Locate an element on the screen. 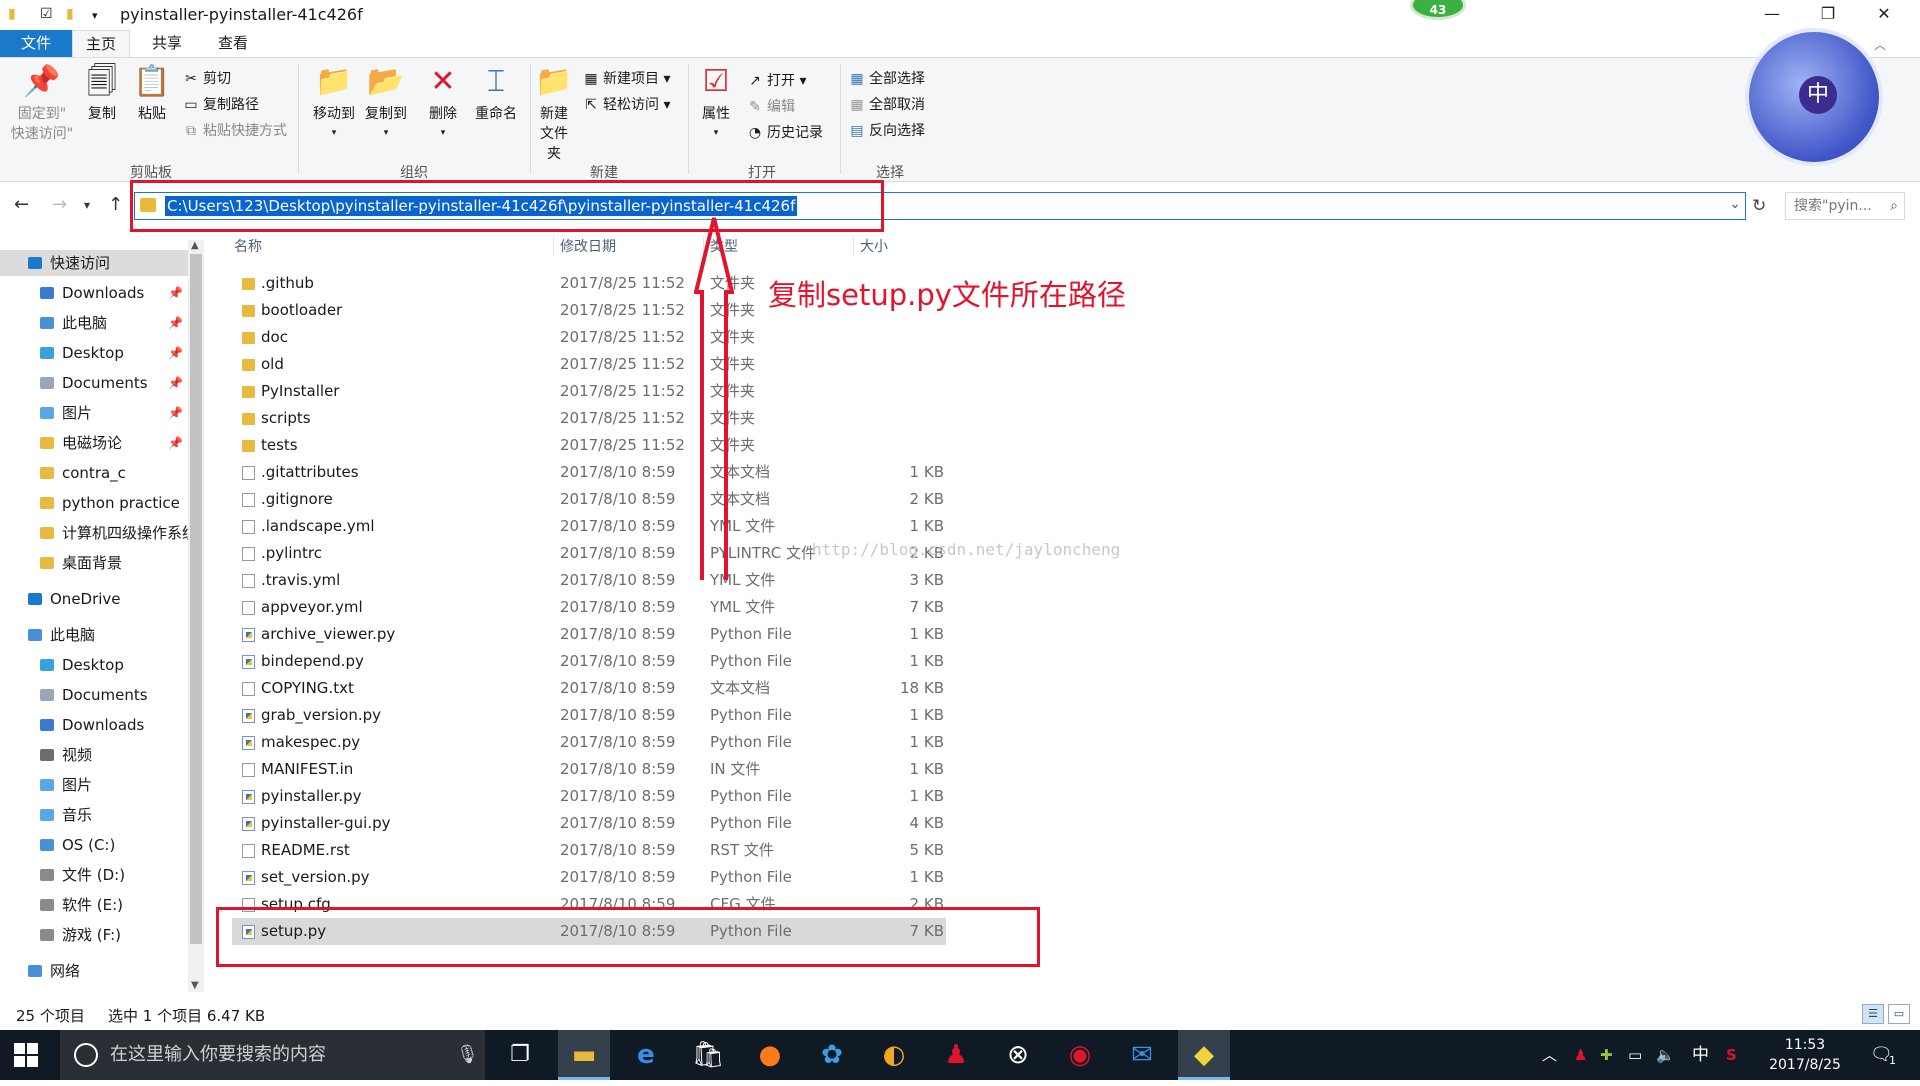 The width and height of the screenshot is (1920, 1086). file-row: old 2017/8/25 11:52 文件夹 is located at coordinates (589, 364).